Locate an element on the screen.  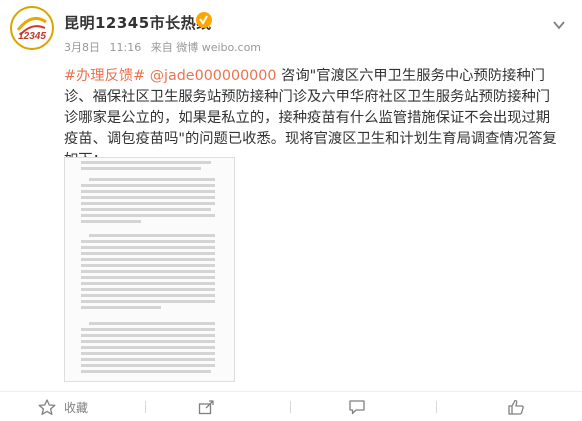
post-date: 3月8日 is located at coordinates (82, 47).